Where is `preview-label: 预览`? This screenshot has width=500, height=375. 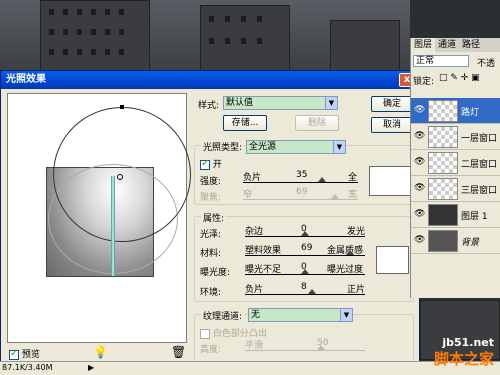
preview-label: 预览 is located at coordinates (30, 355).